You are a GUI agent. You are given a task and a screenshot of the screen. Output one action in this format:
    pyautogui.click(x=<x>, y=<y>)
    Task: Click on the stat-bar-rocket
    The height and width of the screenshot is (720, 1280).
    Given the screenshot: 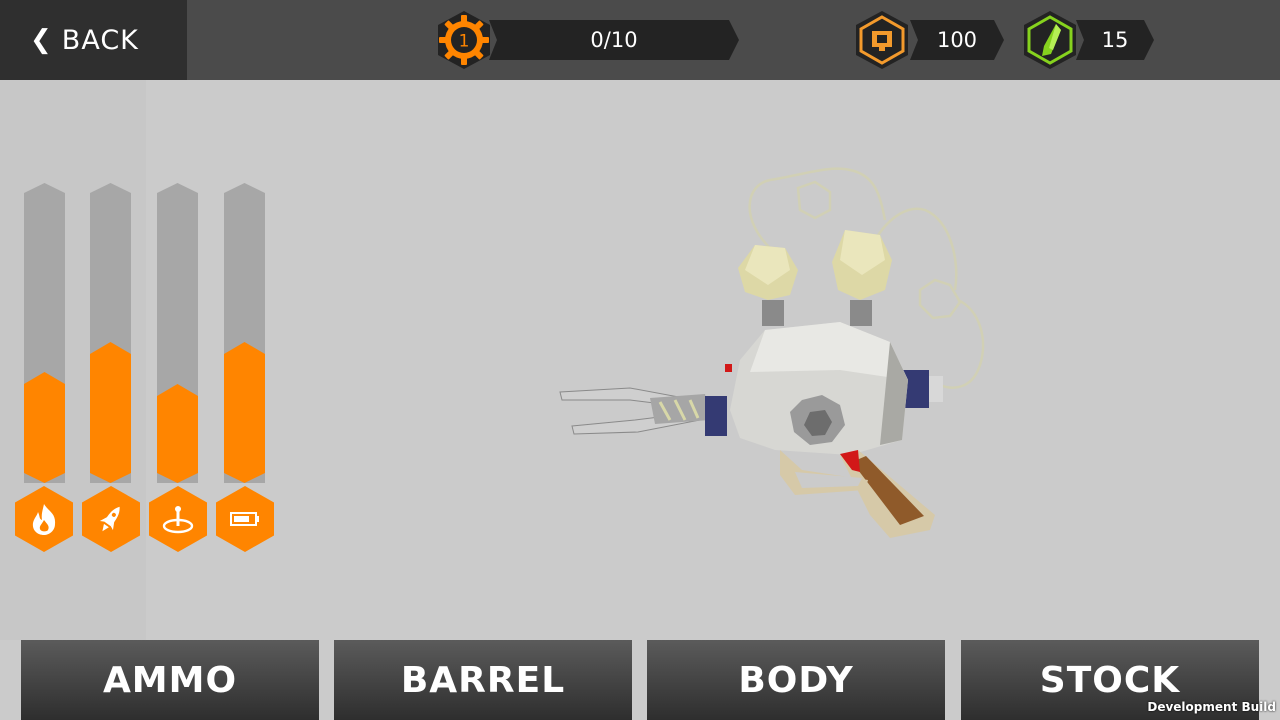 What is the action you would take?
    pyautogui.click(x=110, y=333)
    